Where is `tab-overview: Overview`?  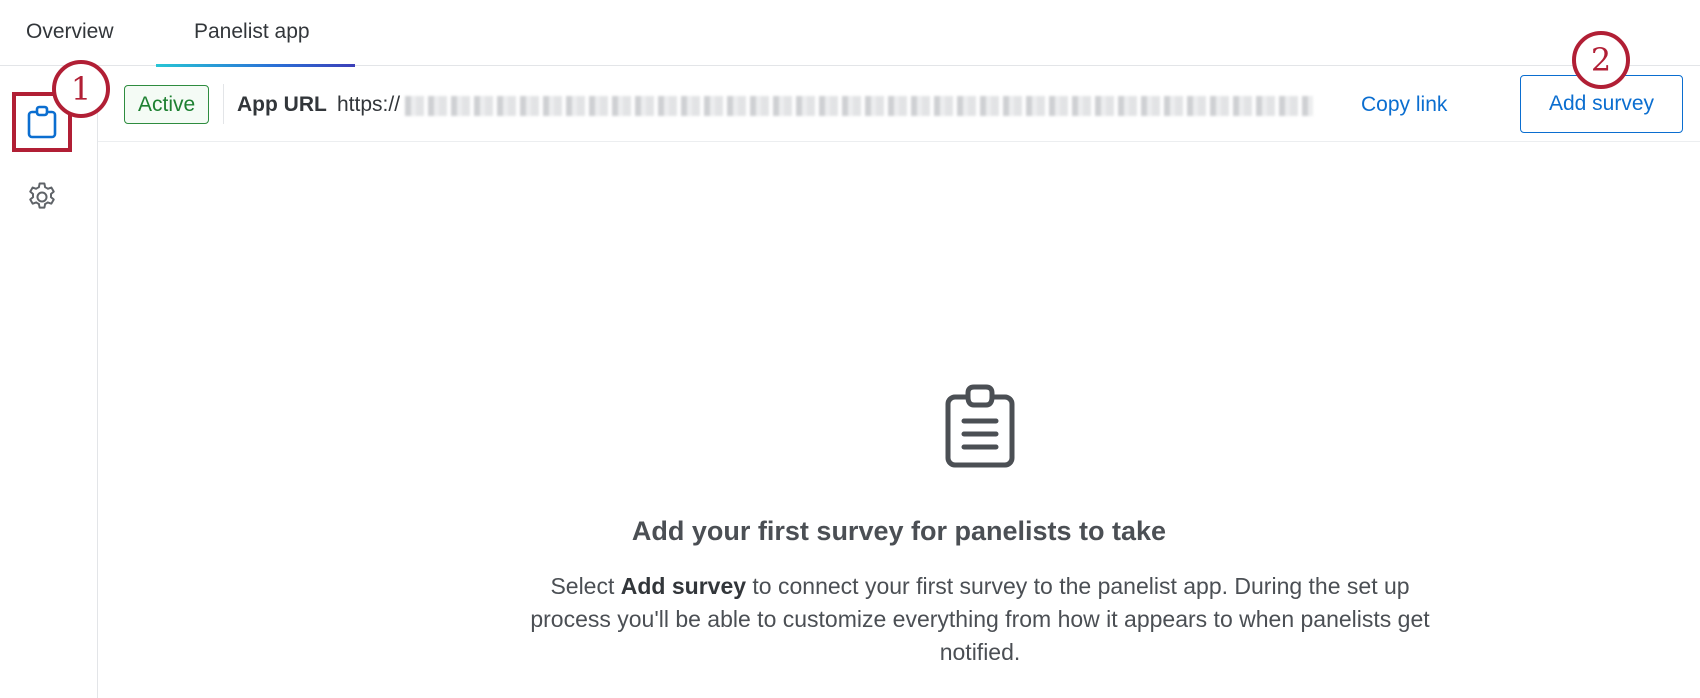
tab-overview: Overview is located at coordinates (86, 33).